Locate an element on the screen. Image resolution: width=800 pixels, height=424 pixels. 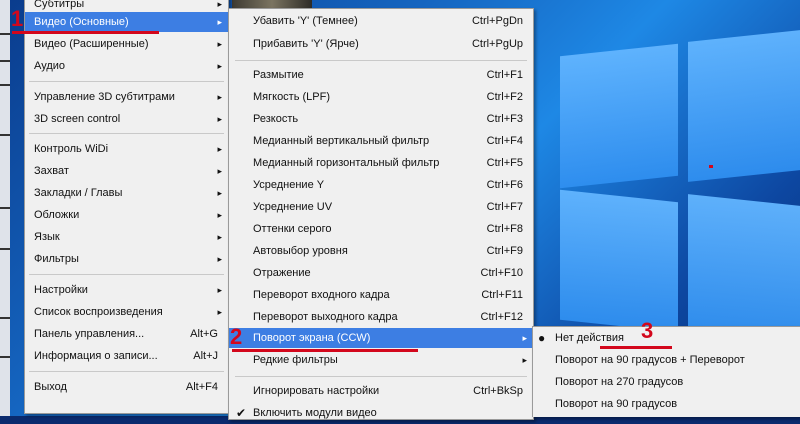
menu-item-bookmarks: Закладки / Главы ▸ is located at coordinates (126, 193).